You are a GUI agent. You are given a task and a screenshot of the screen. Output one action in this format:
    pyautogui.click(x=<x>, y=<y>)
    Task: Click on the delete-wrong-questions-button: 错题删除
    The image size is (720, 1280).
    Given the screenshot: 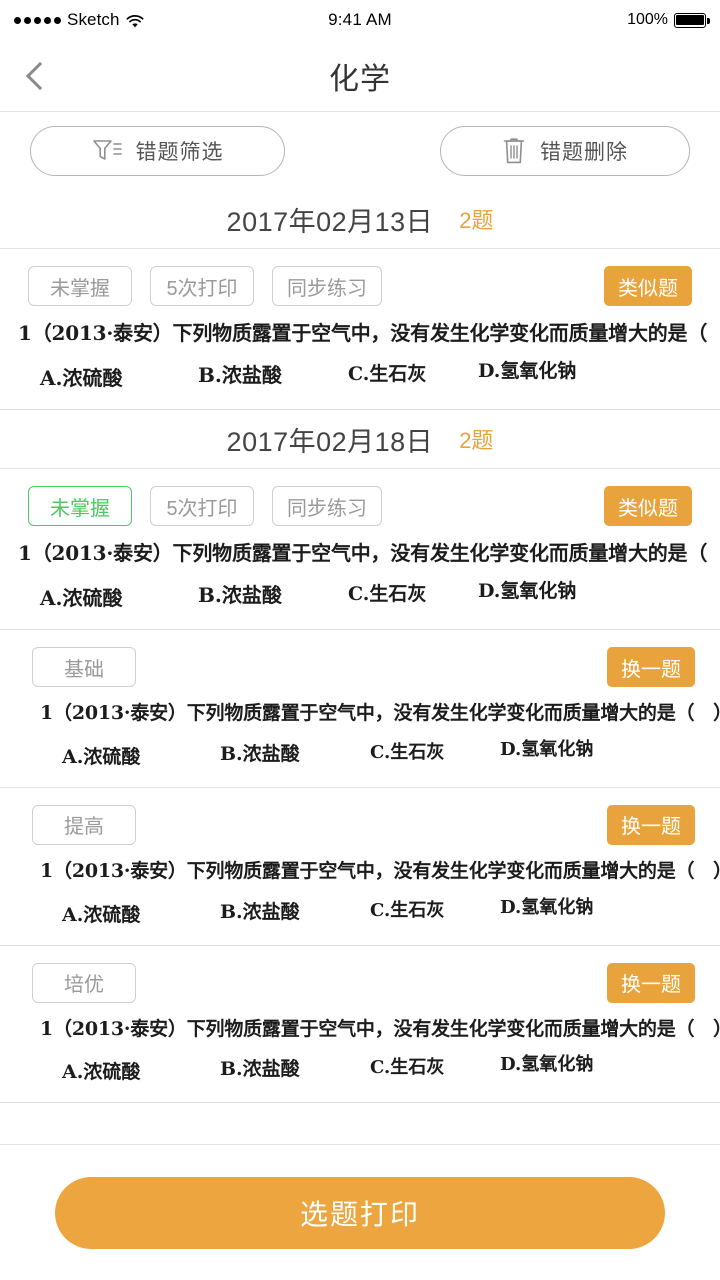 What is the action you would take?
    pyautogui.click(x=565, y=151)
    